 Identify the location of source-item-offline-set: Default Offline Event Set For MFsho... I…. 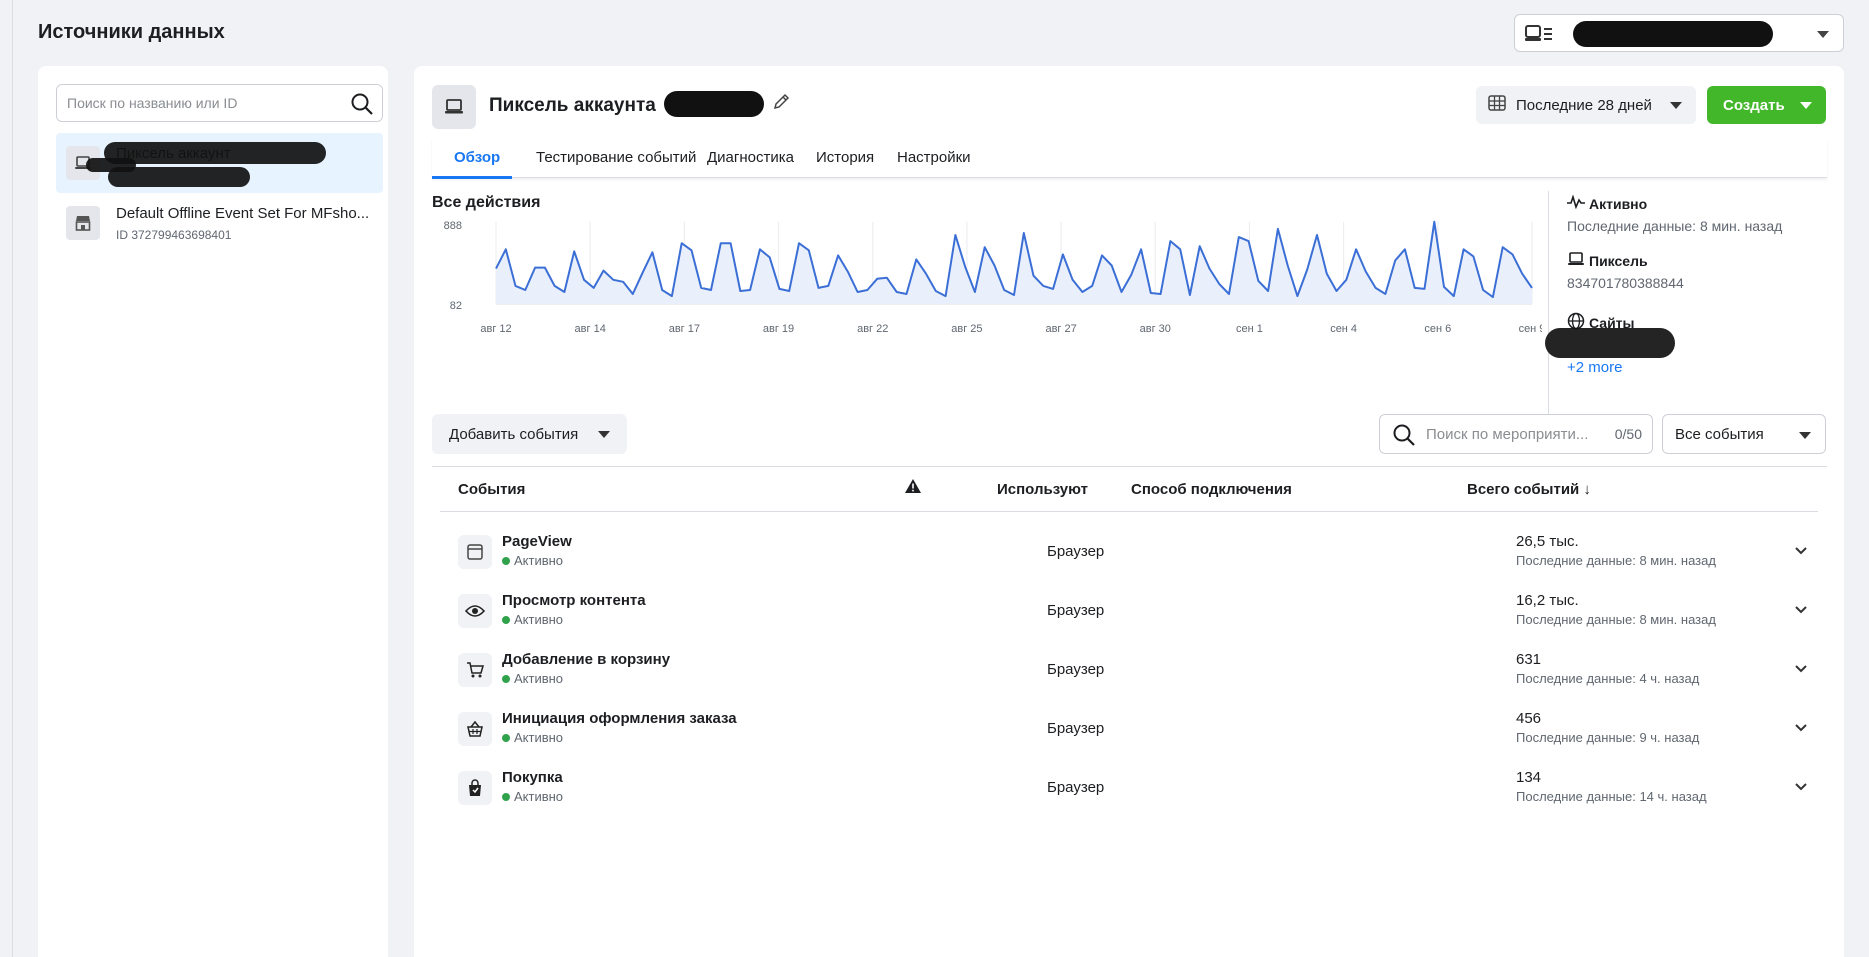
(219, 223).